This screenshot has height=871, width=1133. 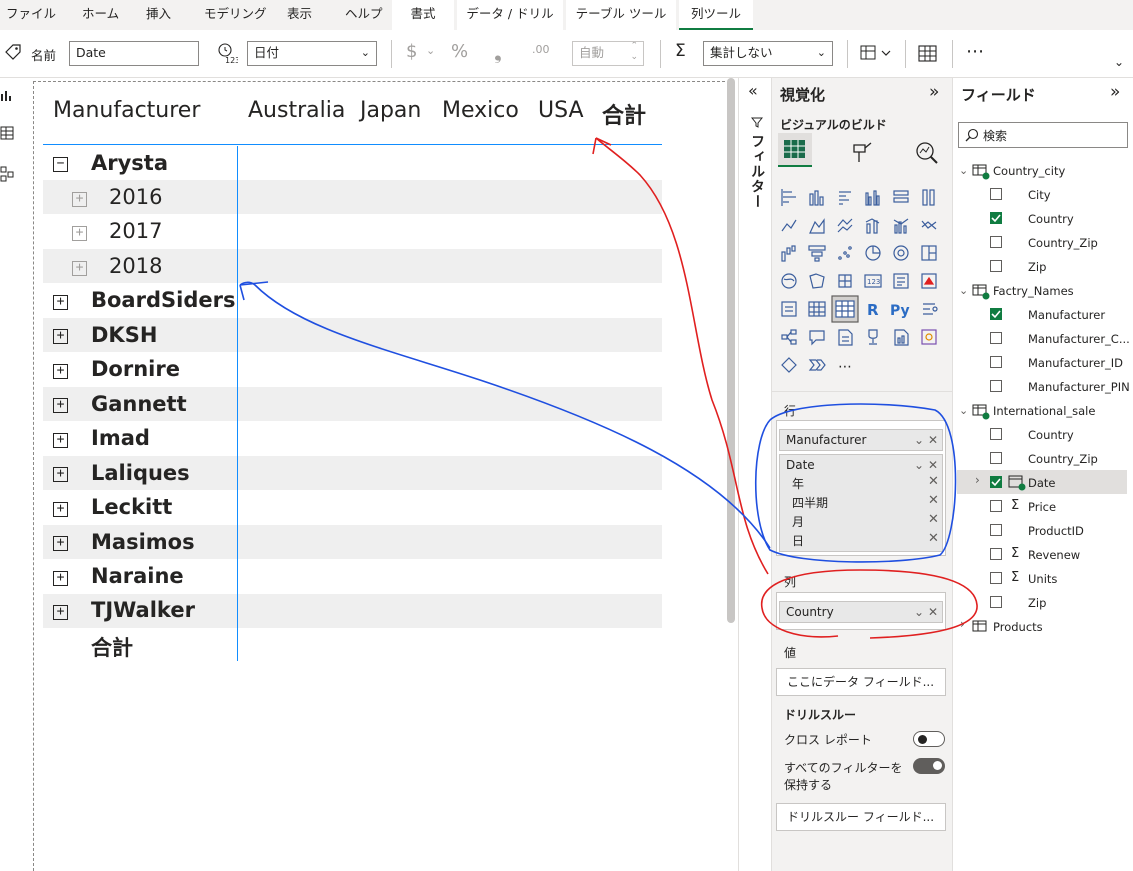 What do you see at coordinates (498, 52) in the screenshot?
I see `comma-style-icon: ❟` at bounding box center [498, 52].